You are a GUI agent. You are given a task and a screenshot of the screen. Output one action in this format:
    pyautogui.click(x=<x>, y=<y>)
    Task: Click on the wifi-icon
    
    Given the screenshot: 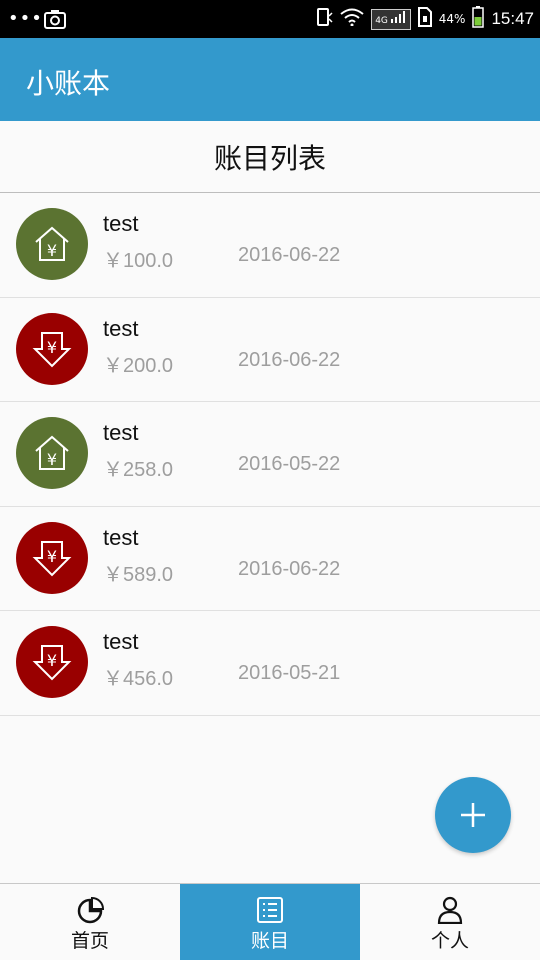 What is the action you would take?
    pyautogui.click(x=352, y=19)
    